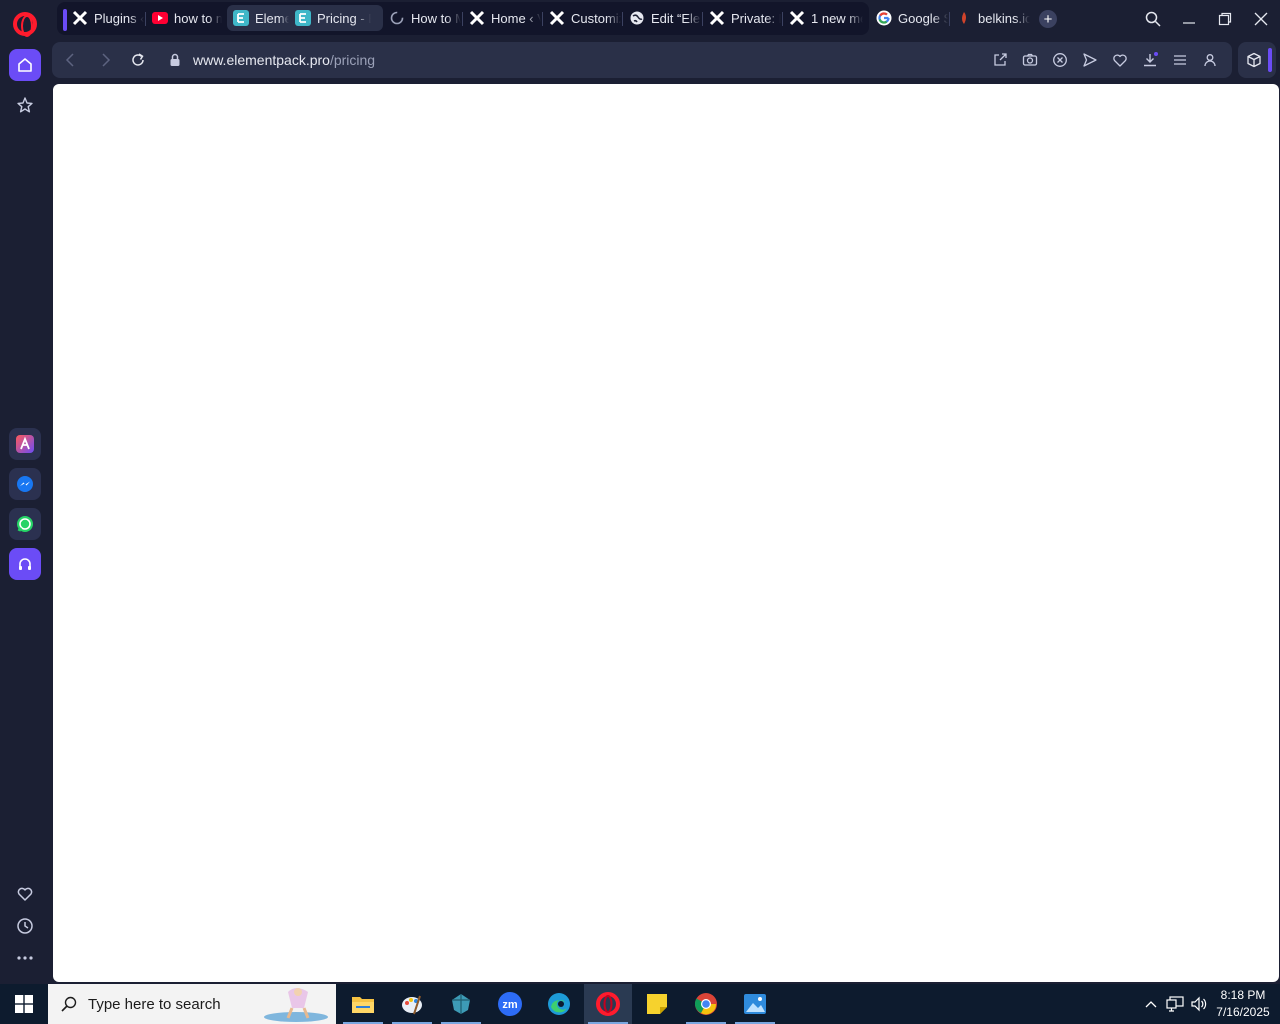 The width and height of the screenshot is (1280, 1024). I want to click on network-button, so click(1175, 1004).